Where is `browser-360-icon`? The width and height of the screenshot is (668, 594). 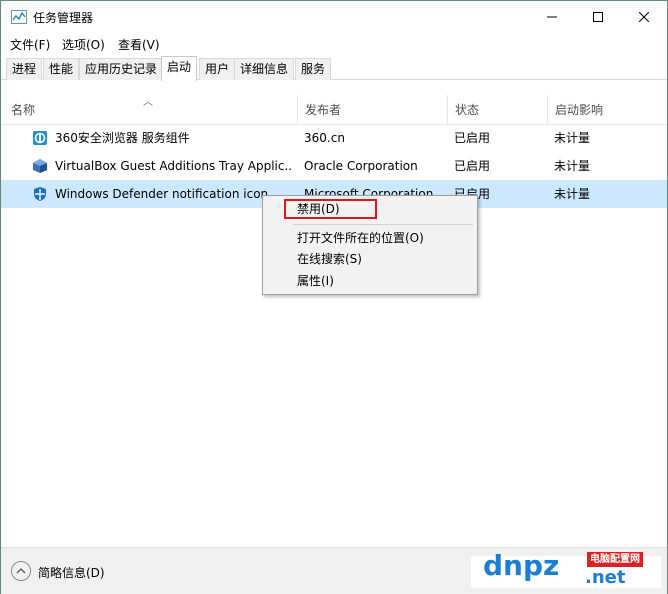 browser-360-icon is located at coordinates (40, 138).